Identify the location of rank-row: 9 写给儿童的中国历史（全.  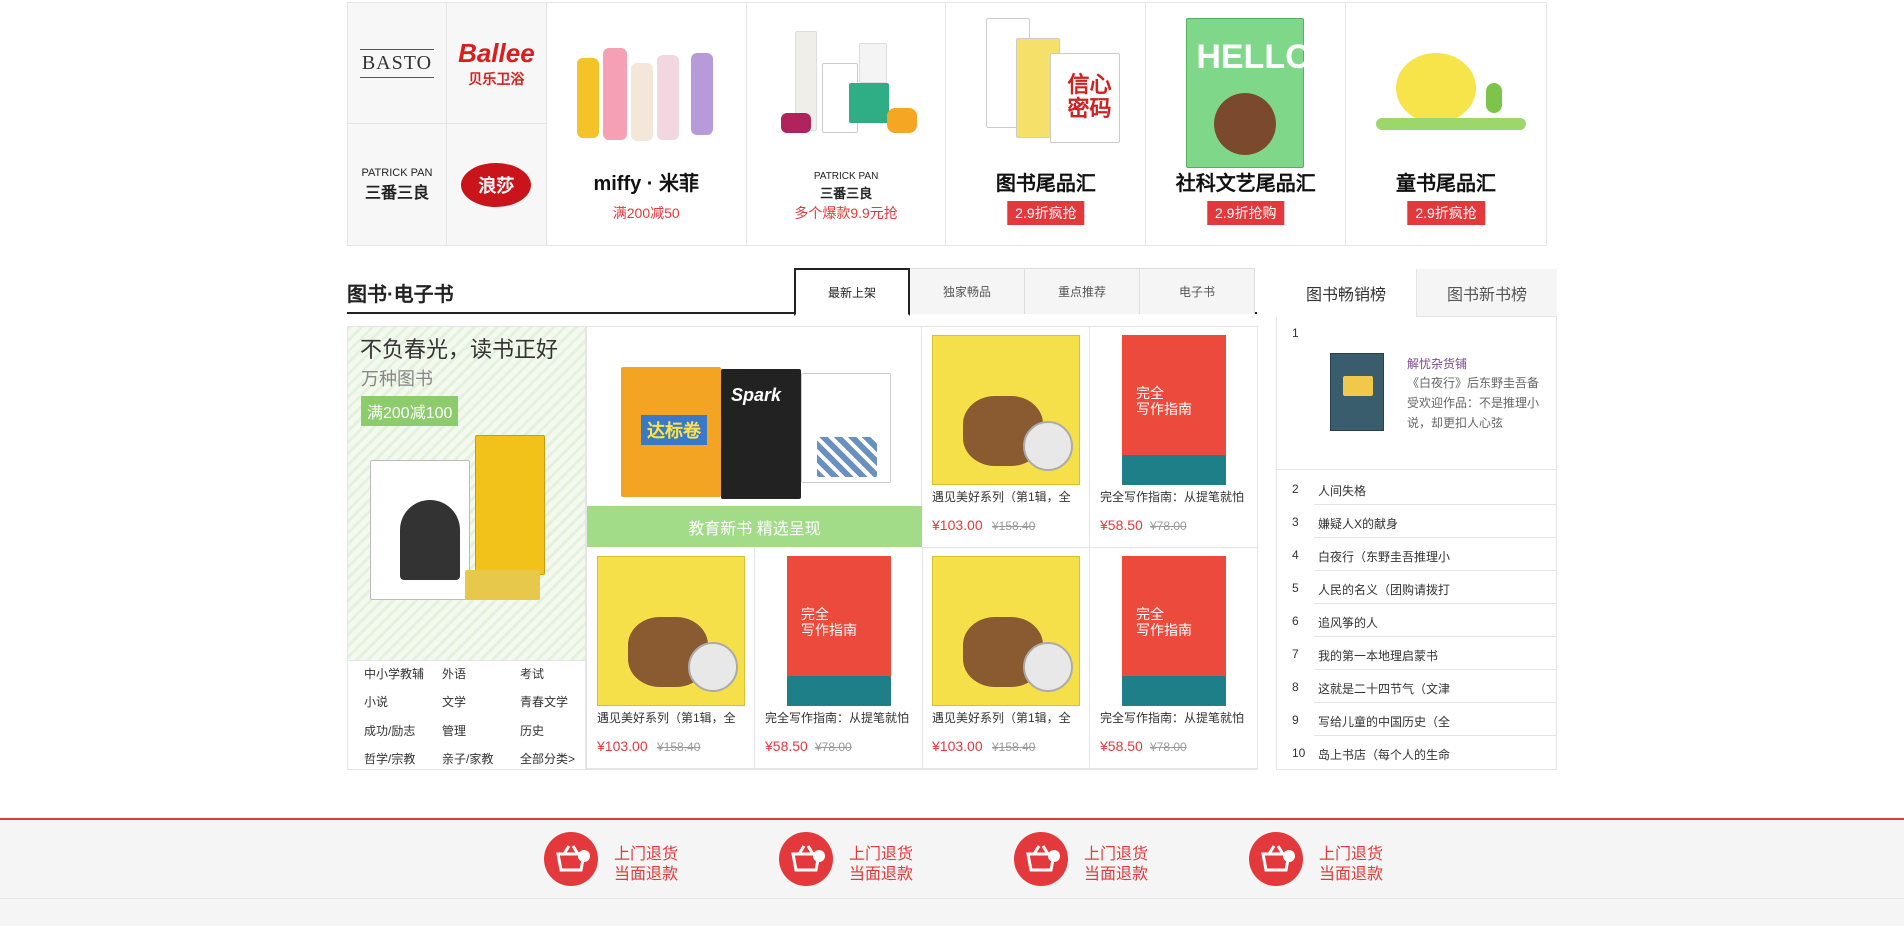
(1423, 719).